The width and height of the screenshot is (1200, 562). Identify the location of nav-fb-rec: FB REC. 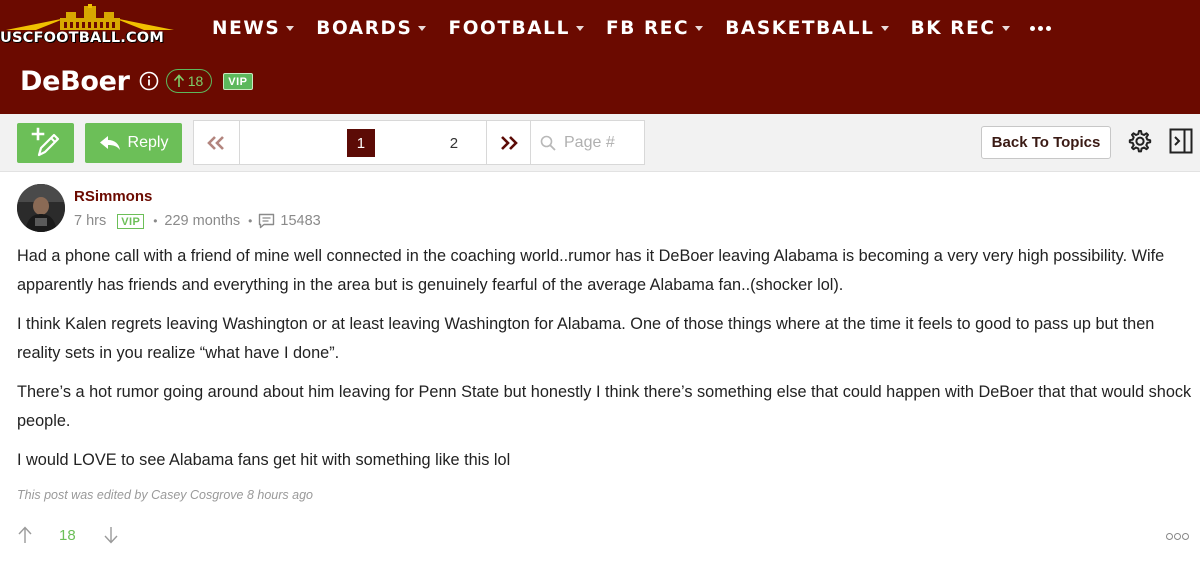
(654, 28).